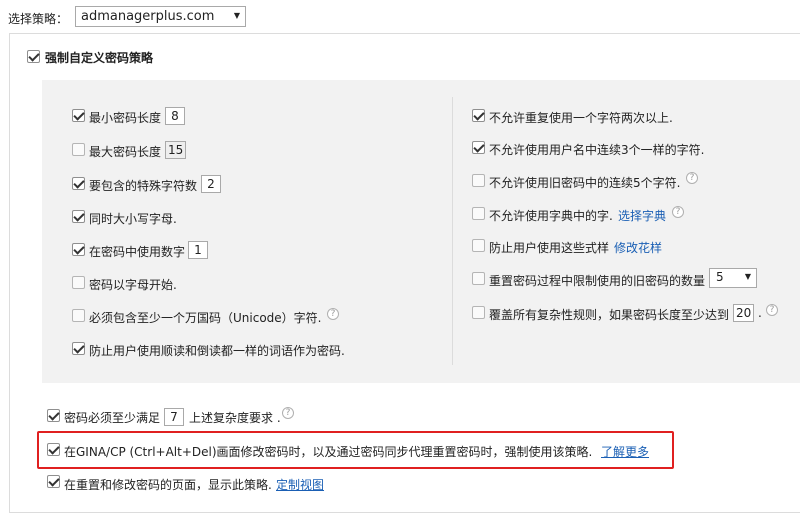  I want to click on customize-view-link: 定制视图, so click(300, 484).